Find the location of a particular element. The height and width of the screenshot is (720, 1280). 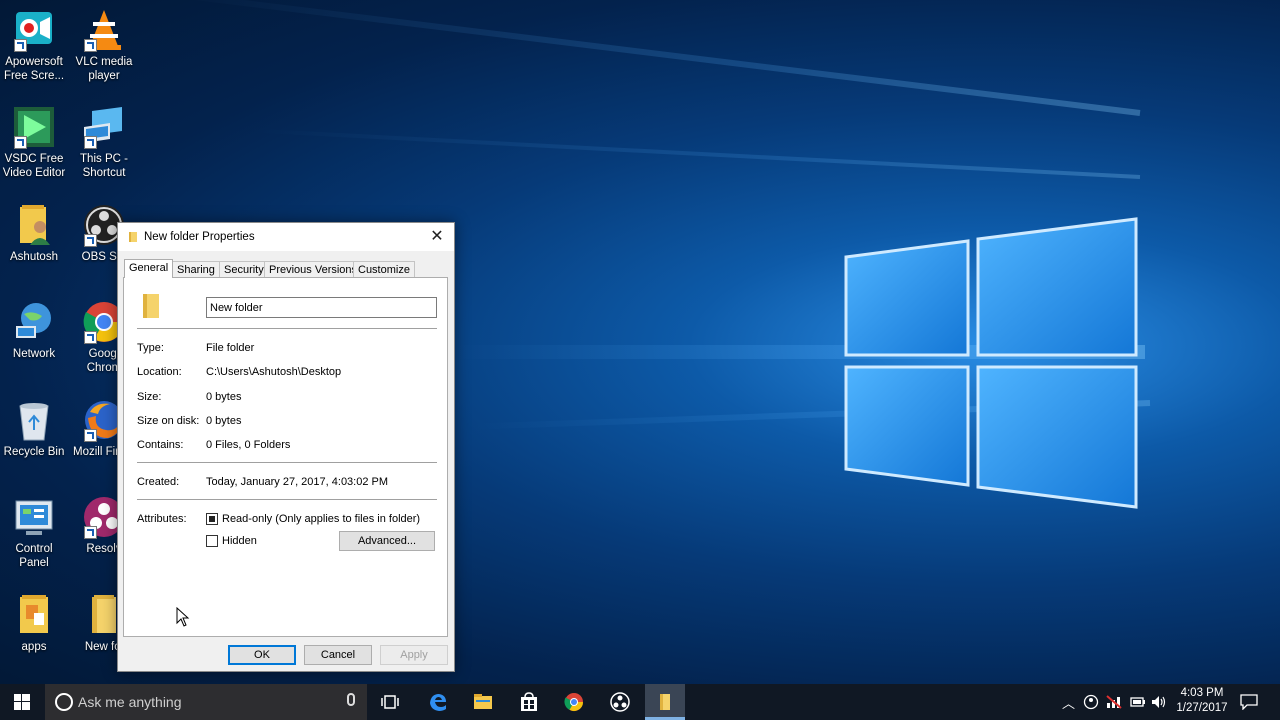

recycle-bin-icon is located at coordinates (34, 422).